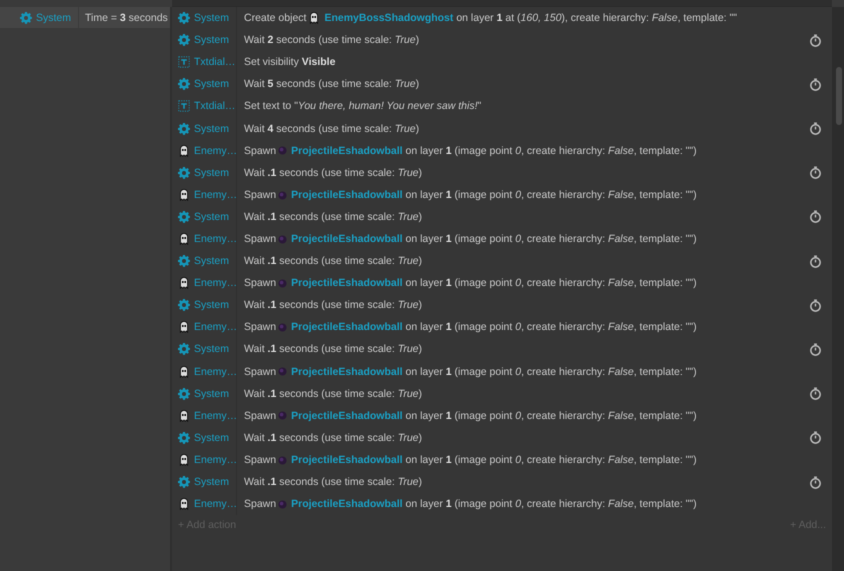 The image size is (844, 571). What do you see at coordinates (839, 96) in the screenshot?
I see `scrollbar-thumb` at bounding box center [839, 96].